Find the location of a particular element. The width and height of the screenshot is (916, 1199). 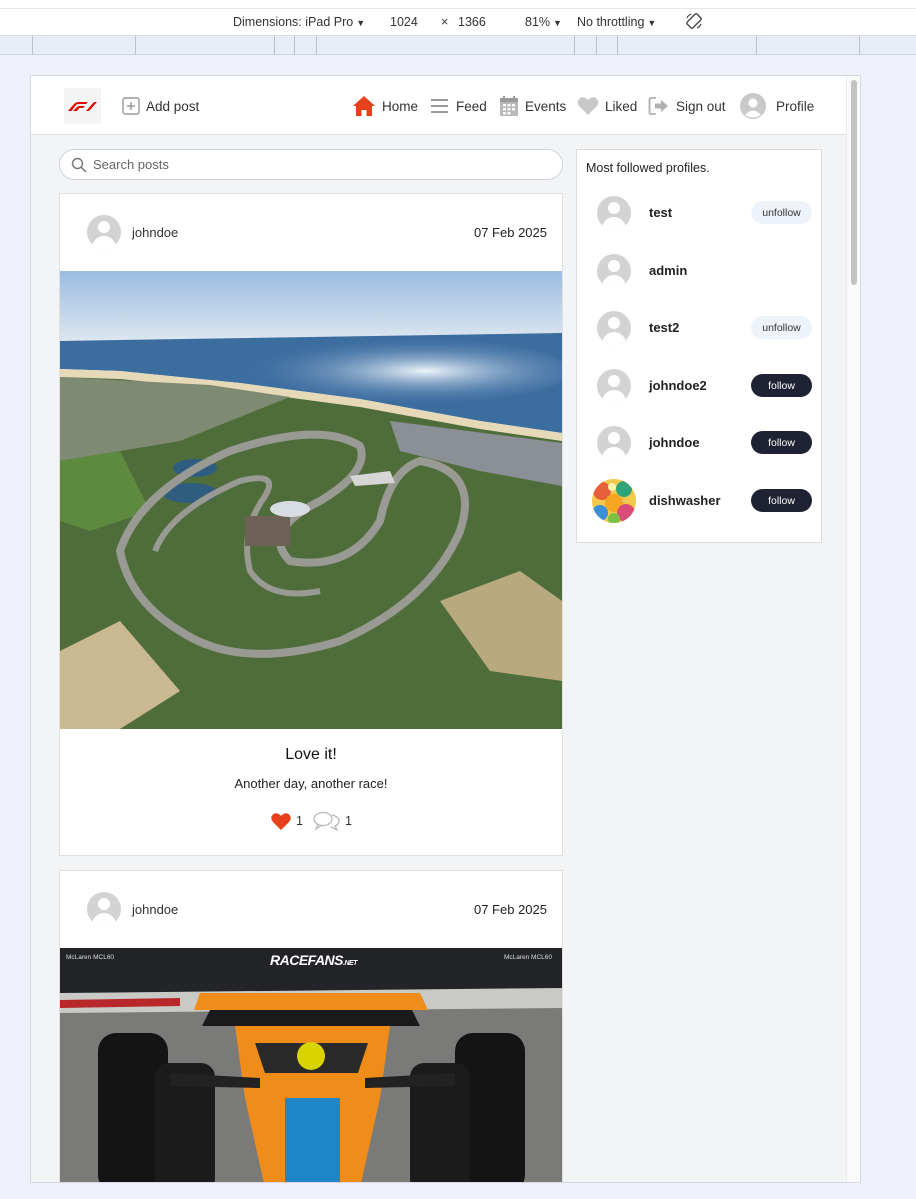

nav-label: Liked is located at coordinates (621, 106).